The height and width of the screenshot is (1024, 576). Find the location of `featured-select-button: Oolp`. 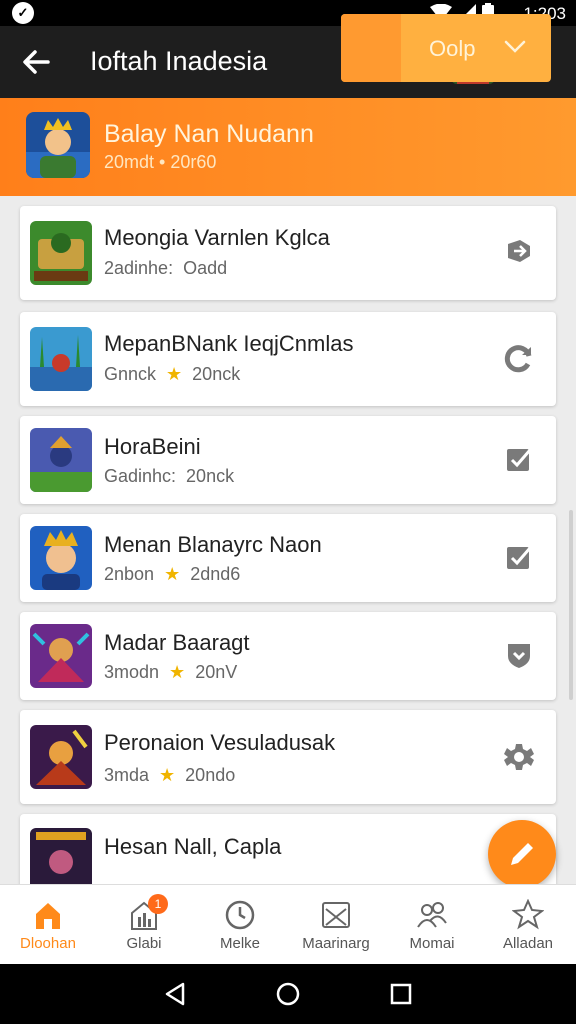

featured-select-button: Oolp is located at coordinates (446, 48).